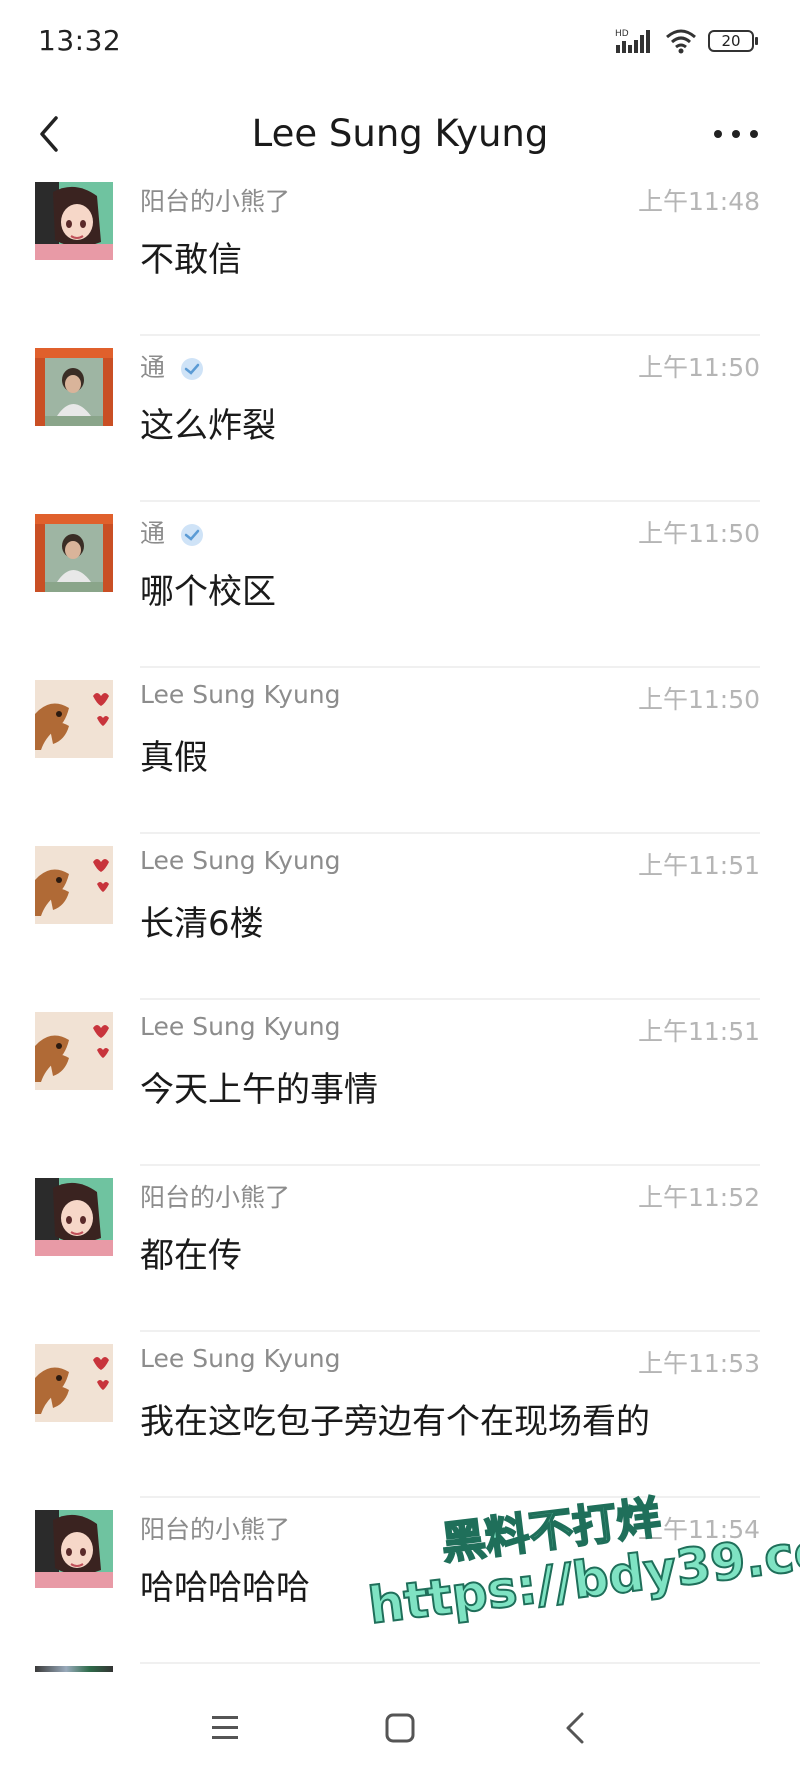 The height and width of the screenshot is (1777, 800). I want to click on more-options-button, so click(736, 134).